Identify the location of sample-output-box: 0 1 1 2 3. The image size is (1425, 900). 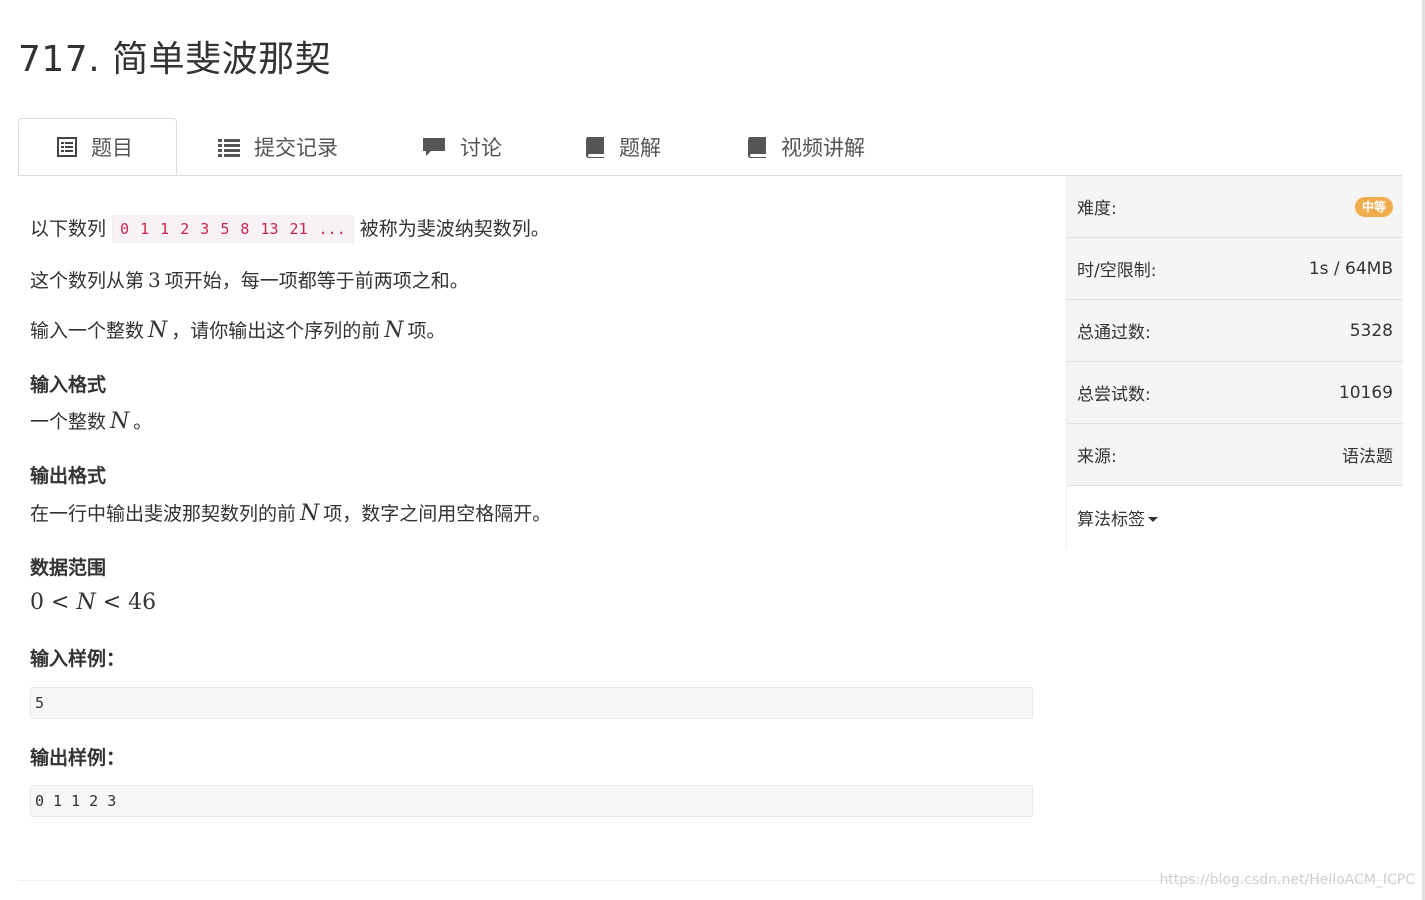
(531, 801).